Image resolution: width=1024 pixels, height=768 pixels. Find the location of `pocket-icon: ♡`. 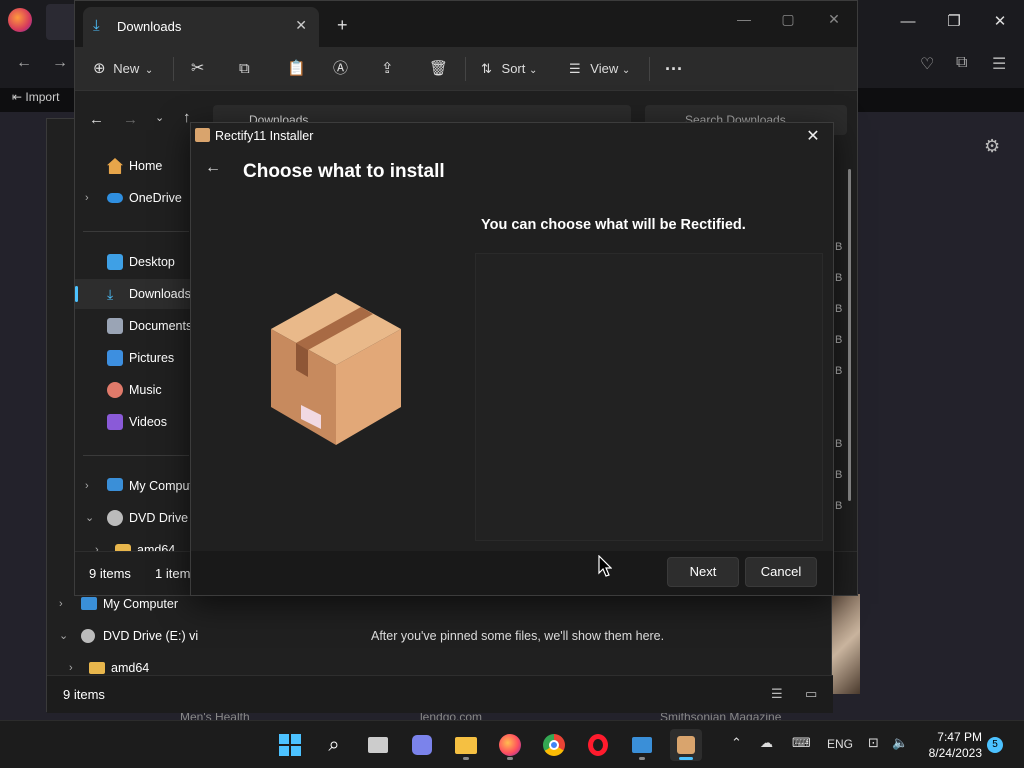

pocket-icon: ♡ is located at coordinates (927, 64).